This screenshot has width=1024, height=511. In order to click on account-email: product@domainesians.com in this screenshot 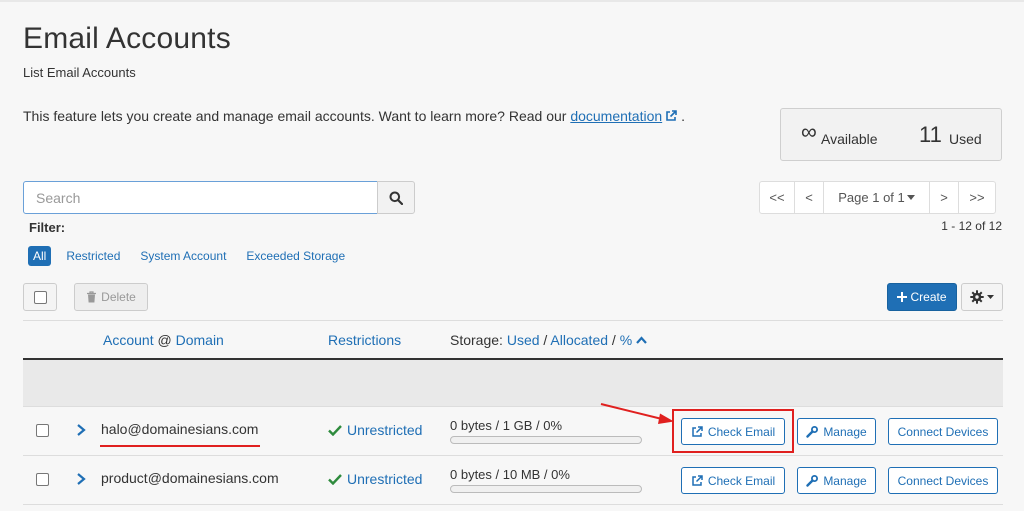, I will do `click(190, 478)`.